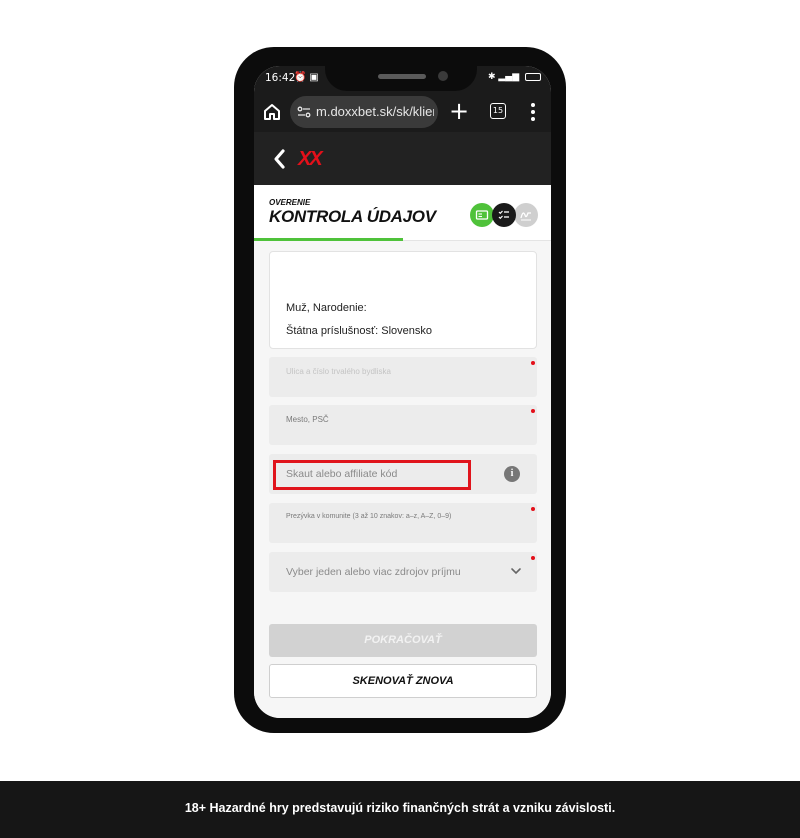 The height and width of the screenshot is (838, 800). I want to click on rescan-button: SKENOVAŤ ZNOVA, so click(403, 681).